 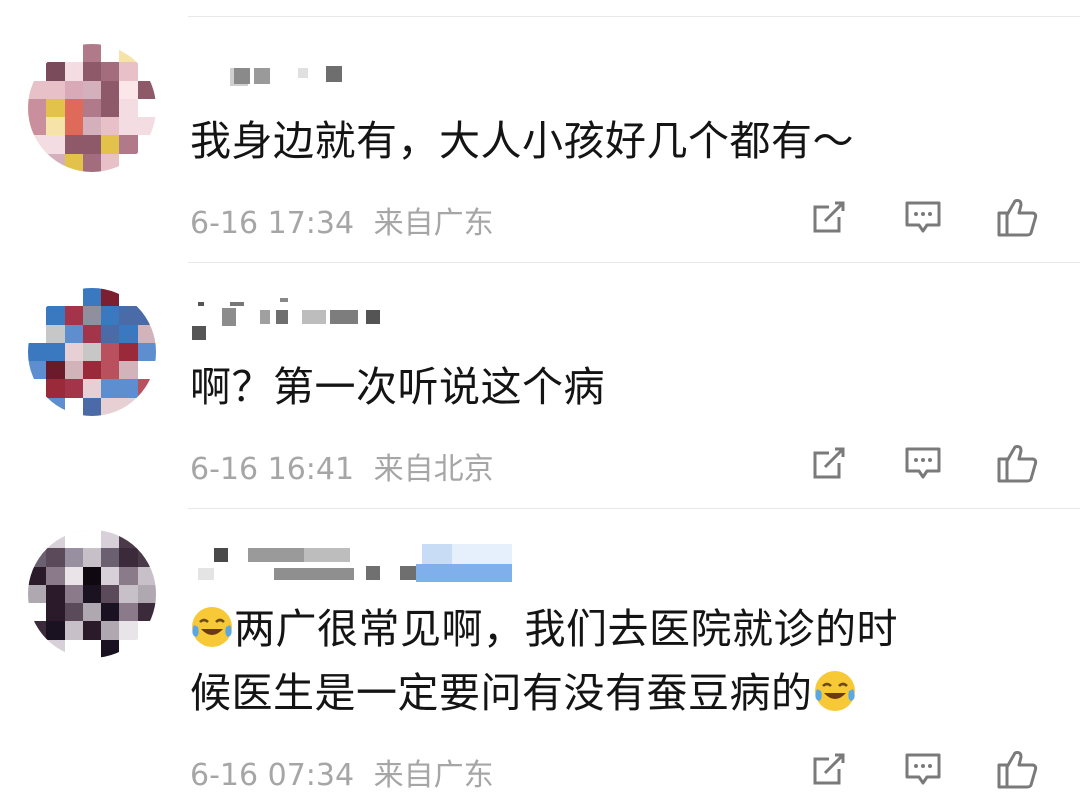 I want to click on comment-icon, so click(x=923, y=463).